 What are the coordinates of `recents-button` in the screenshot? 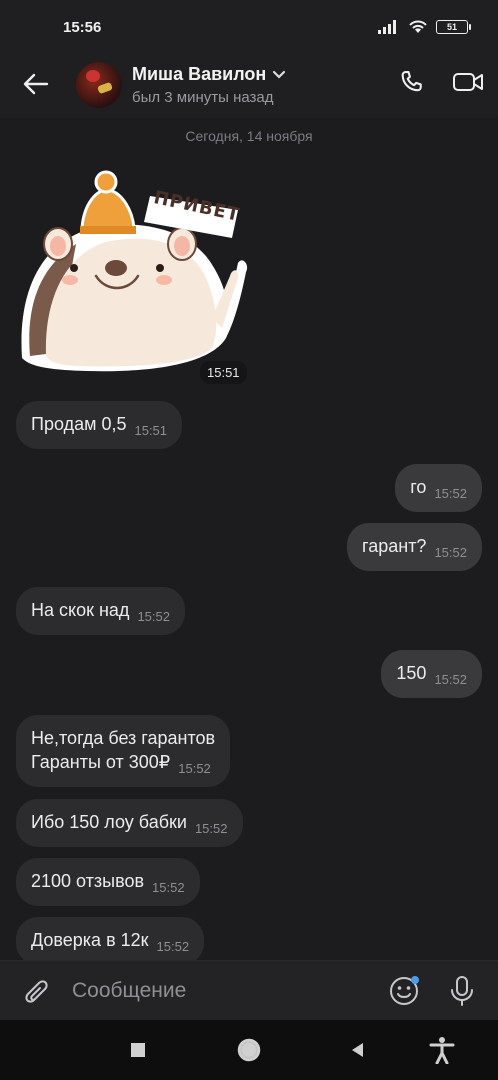 It's located at (138, 1050).